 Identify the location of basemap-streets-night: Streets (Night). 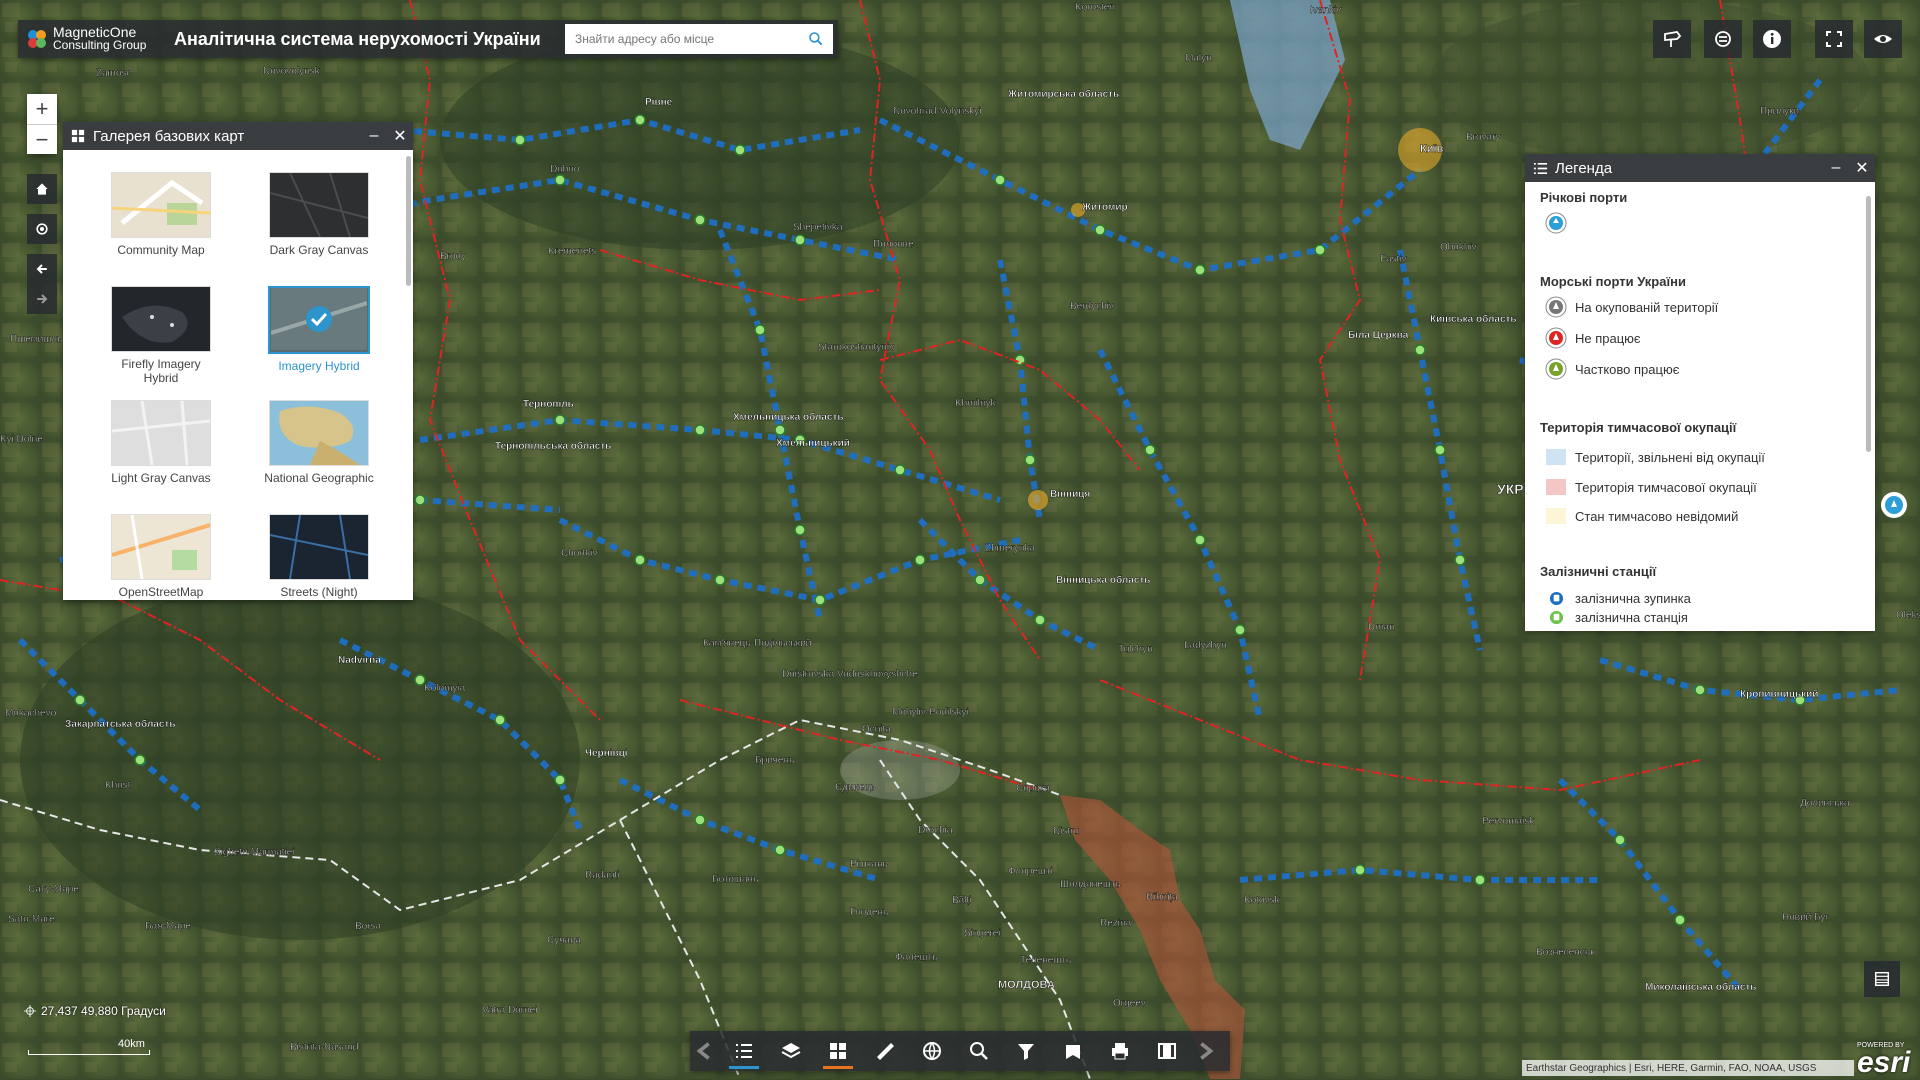
(319, 556).